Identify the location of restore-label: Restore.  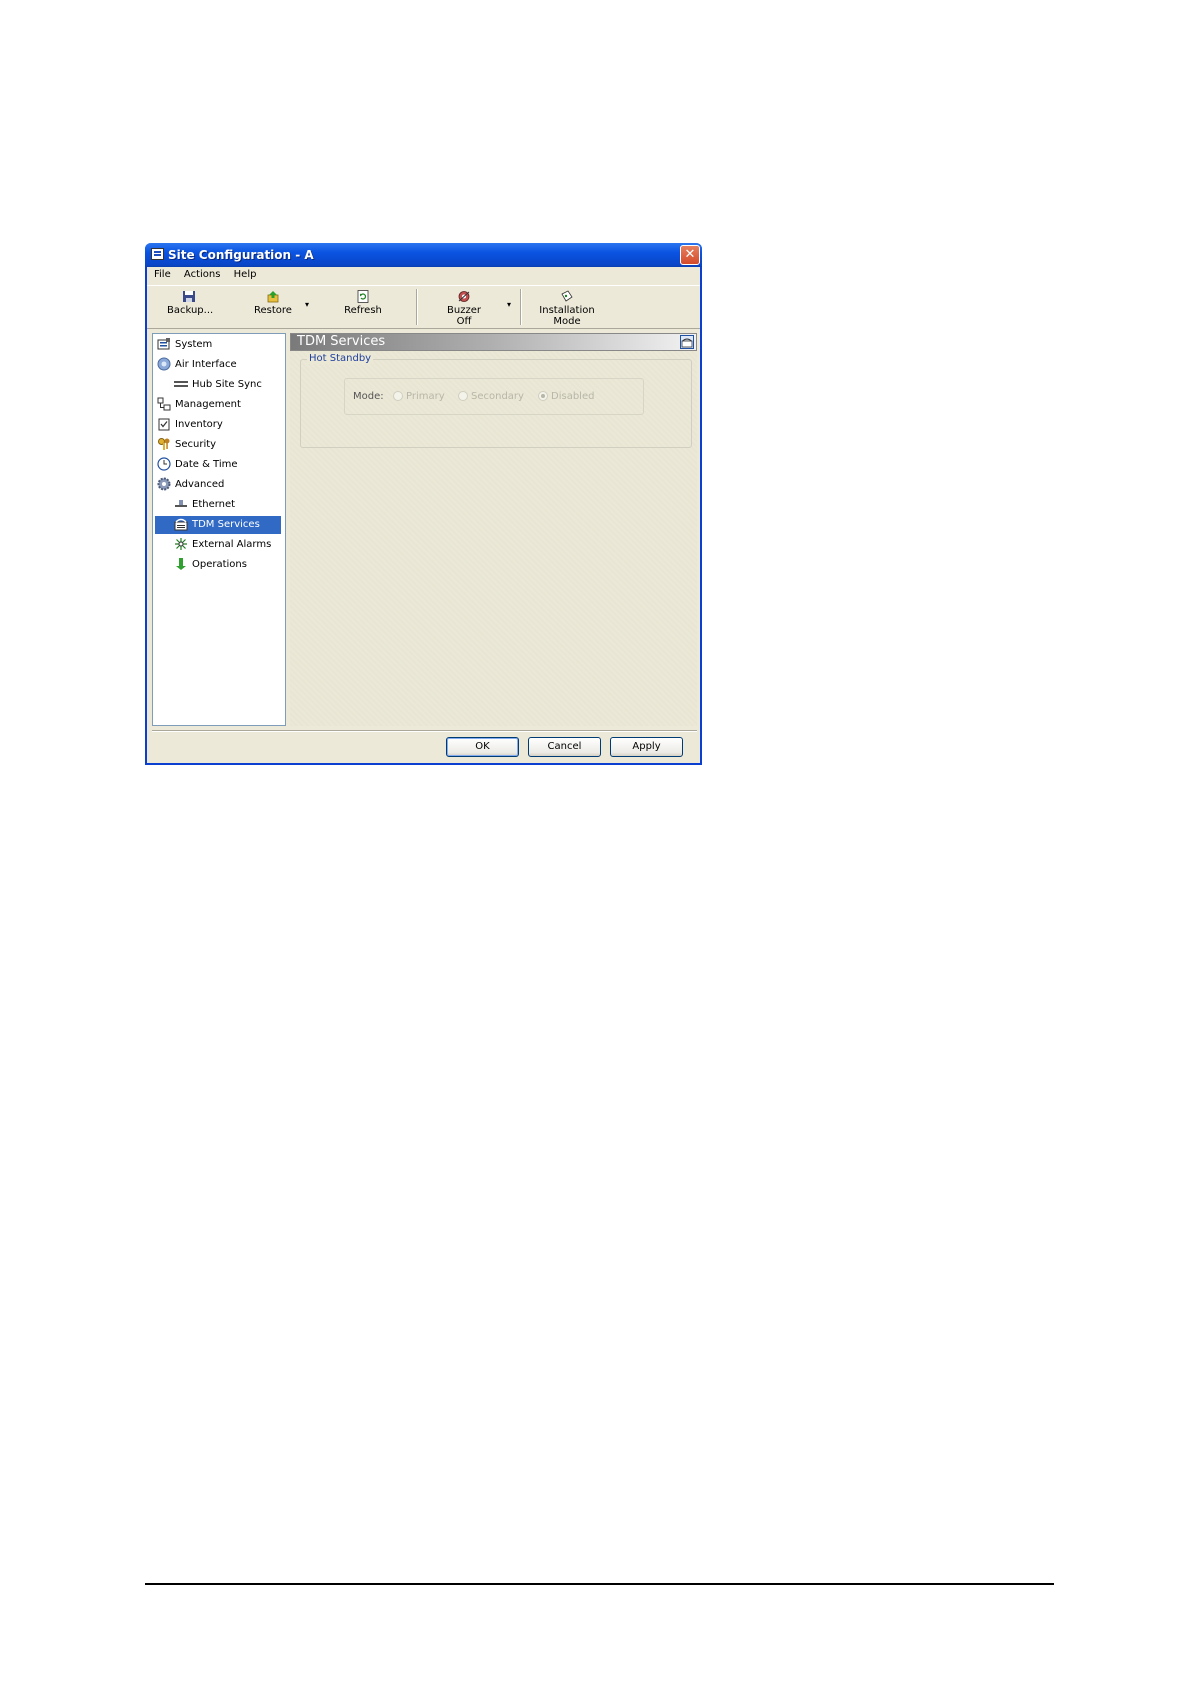
(273, 310).